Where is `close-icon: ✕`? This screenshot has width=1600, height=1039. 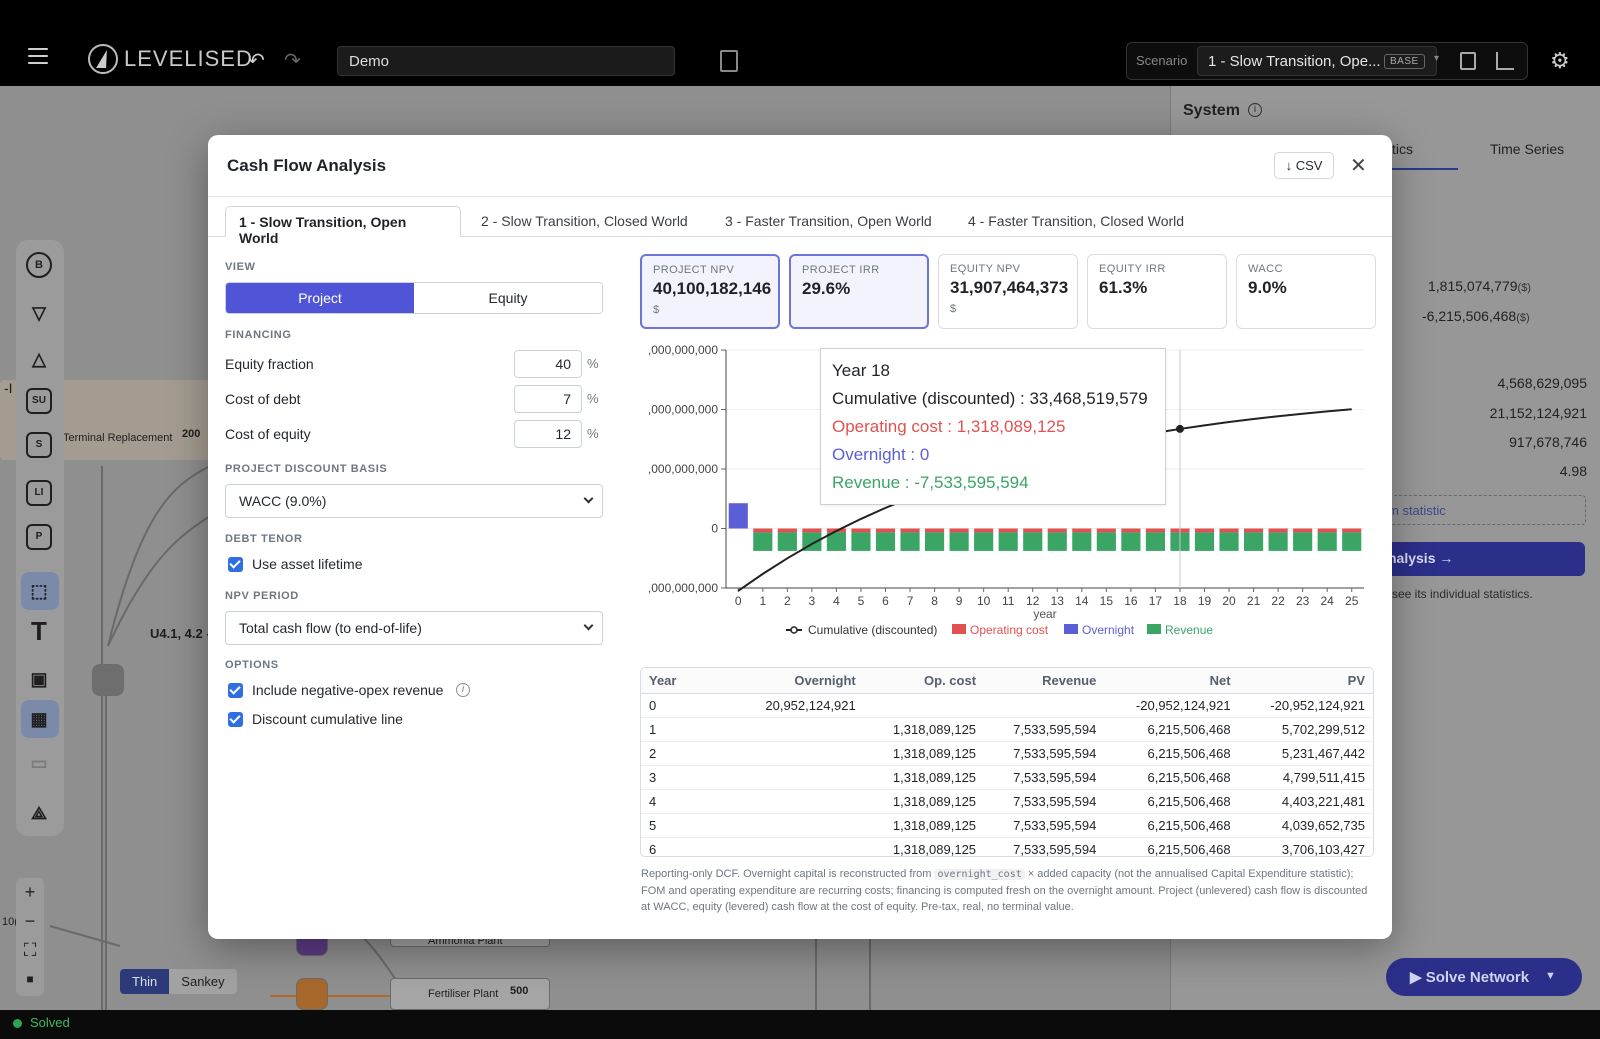 close-icon: ✕ is located at coordinates (1358, 165).